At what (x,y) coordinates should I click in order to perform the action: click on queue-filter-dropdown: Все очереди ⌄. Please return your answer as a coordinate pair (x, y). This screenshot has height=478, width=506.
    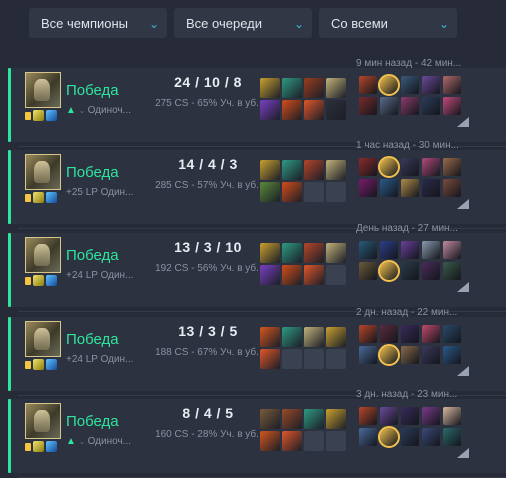
    Looking at the image, I should click on (243, 23).